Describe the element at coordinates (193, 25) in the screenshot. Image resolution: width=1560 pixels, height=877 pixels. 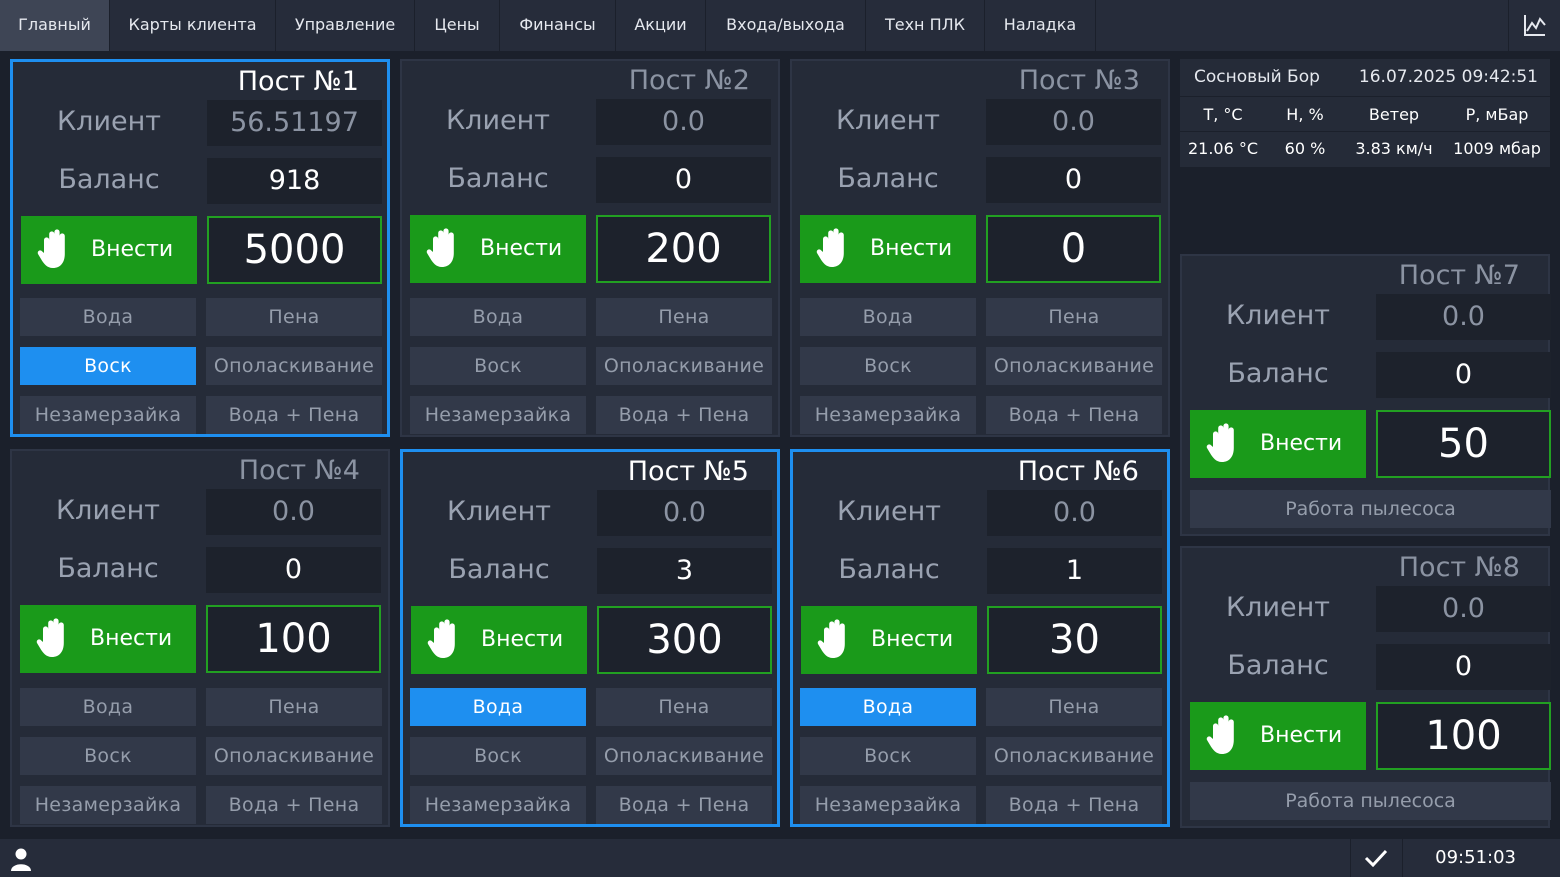
I see `tab-client-cards: Карты клиента` at that location.